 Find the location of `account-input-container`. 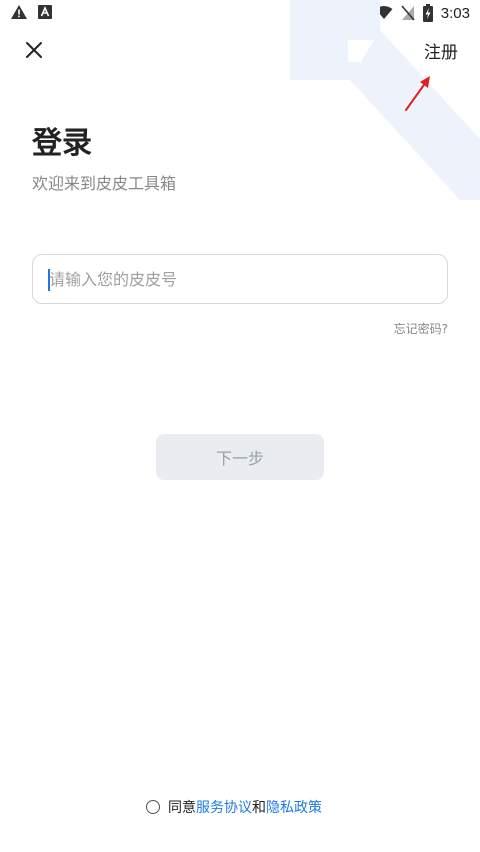

account-input-container is located at coordinates (240, 279).